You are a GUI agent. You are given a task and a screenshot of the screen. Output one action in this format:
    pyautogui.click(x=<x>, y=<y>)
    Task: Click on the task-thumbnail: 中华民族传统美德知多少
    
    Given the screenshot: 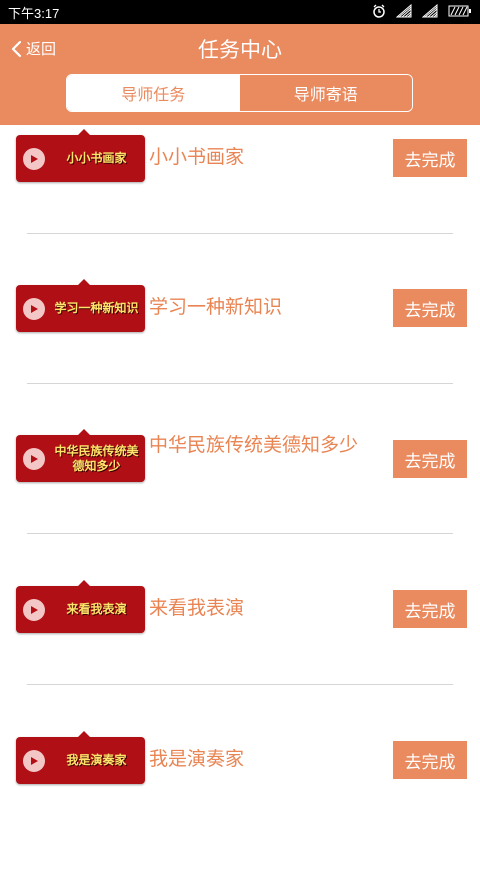 What is the action you would take?
    pyautogui.click(x=80, y=455)
    